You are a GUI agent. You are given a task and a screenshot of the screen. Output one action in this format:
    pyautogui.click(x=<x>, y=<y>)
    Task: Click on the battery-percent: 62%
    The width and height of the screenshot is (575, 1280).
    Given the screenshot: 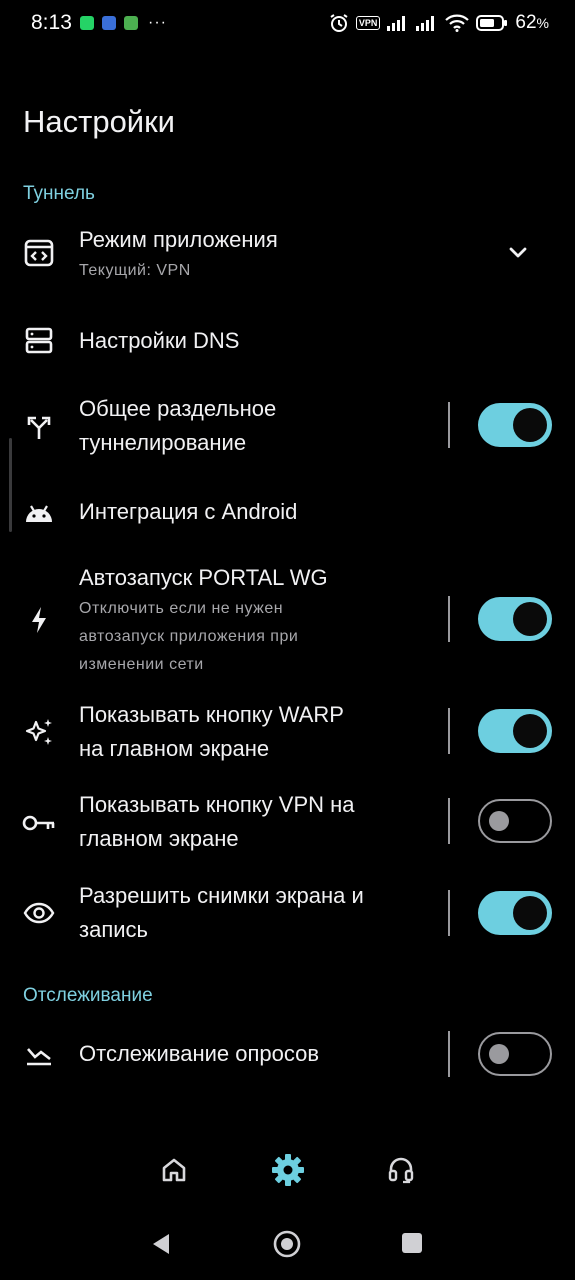 What is the action you would take?
    pyautogui.click(x=532, y=22)
    